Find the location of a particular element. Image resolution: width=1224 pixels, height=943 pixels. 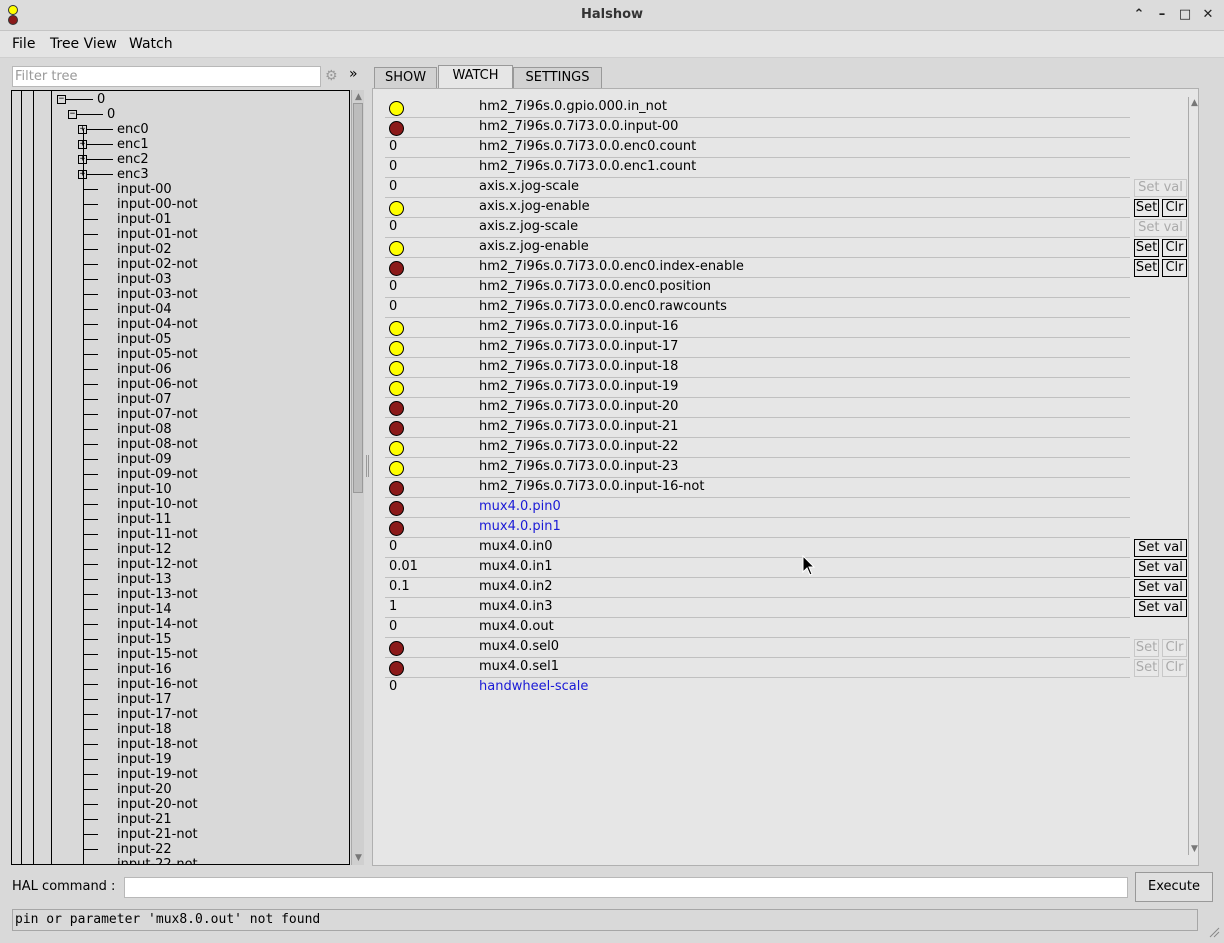

hal-command-input is located at coordinates (626, 887).